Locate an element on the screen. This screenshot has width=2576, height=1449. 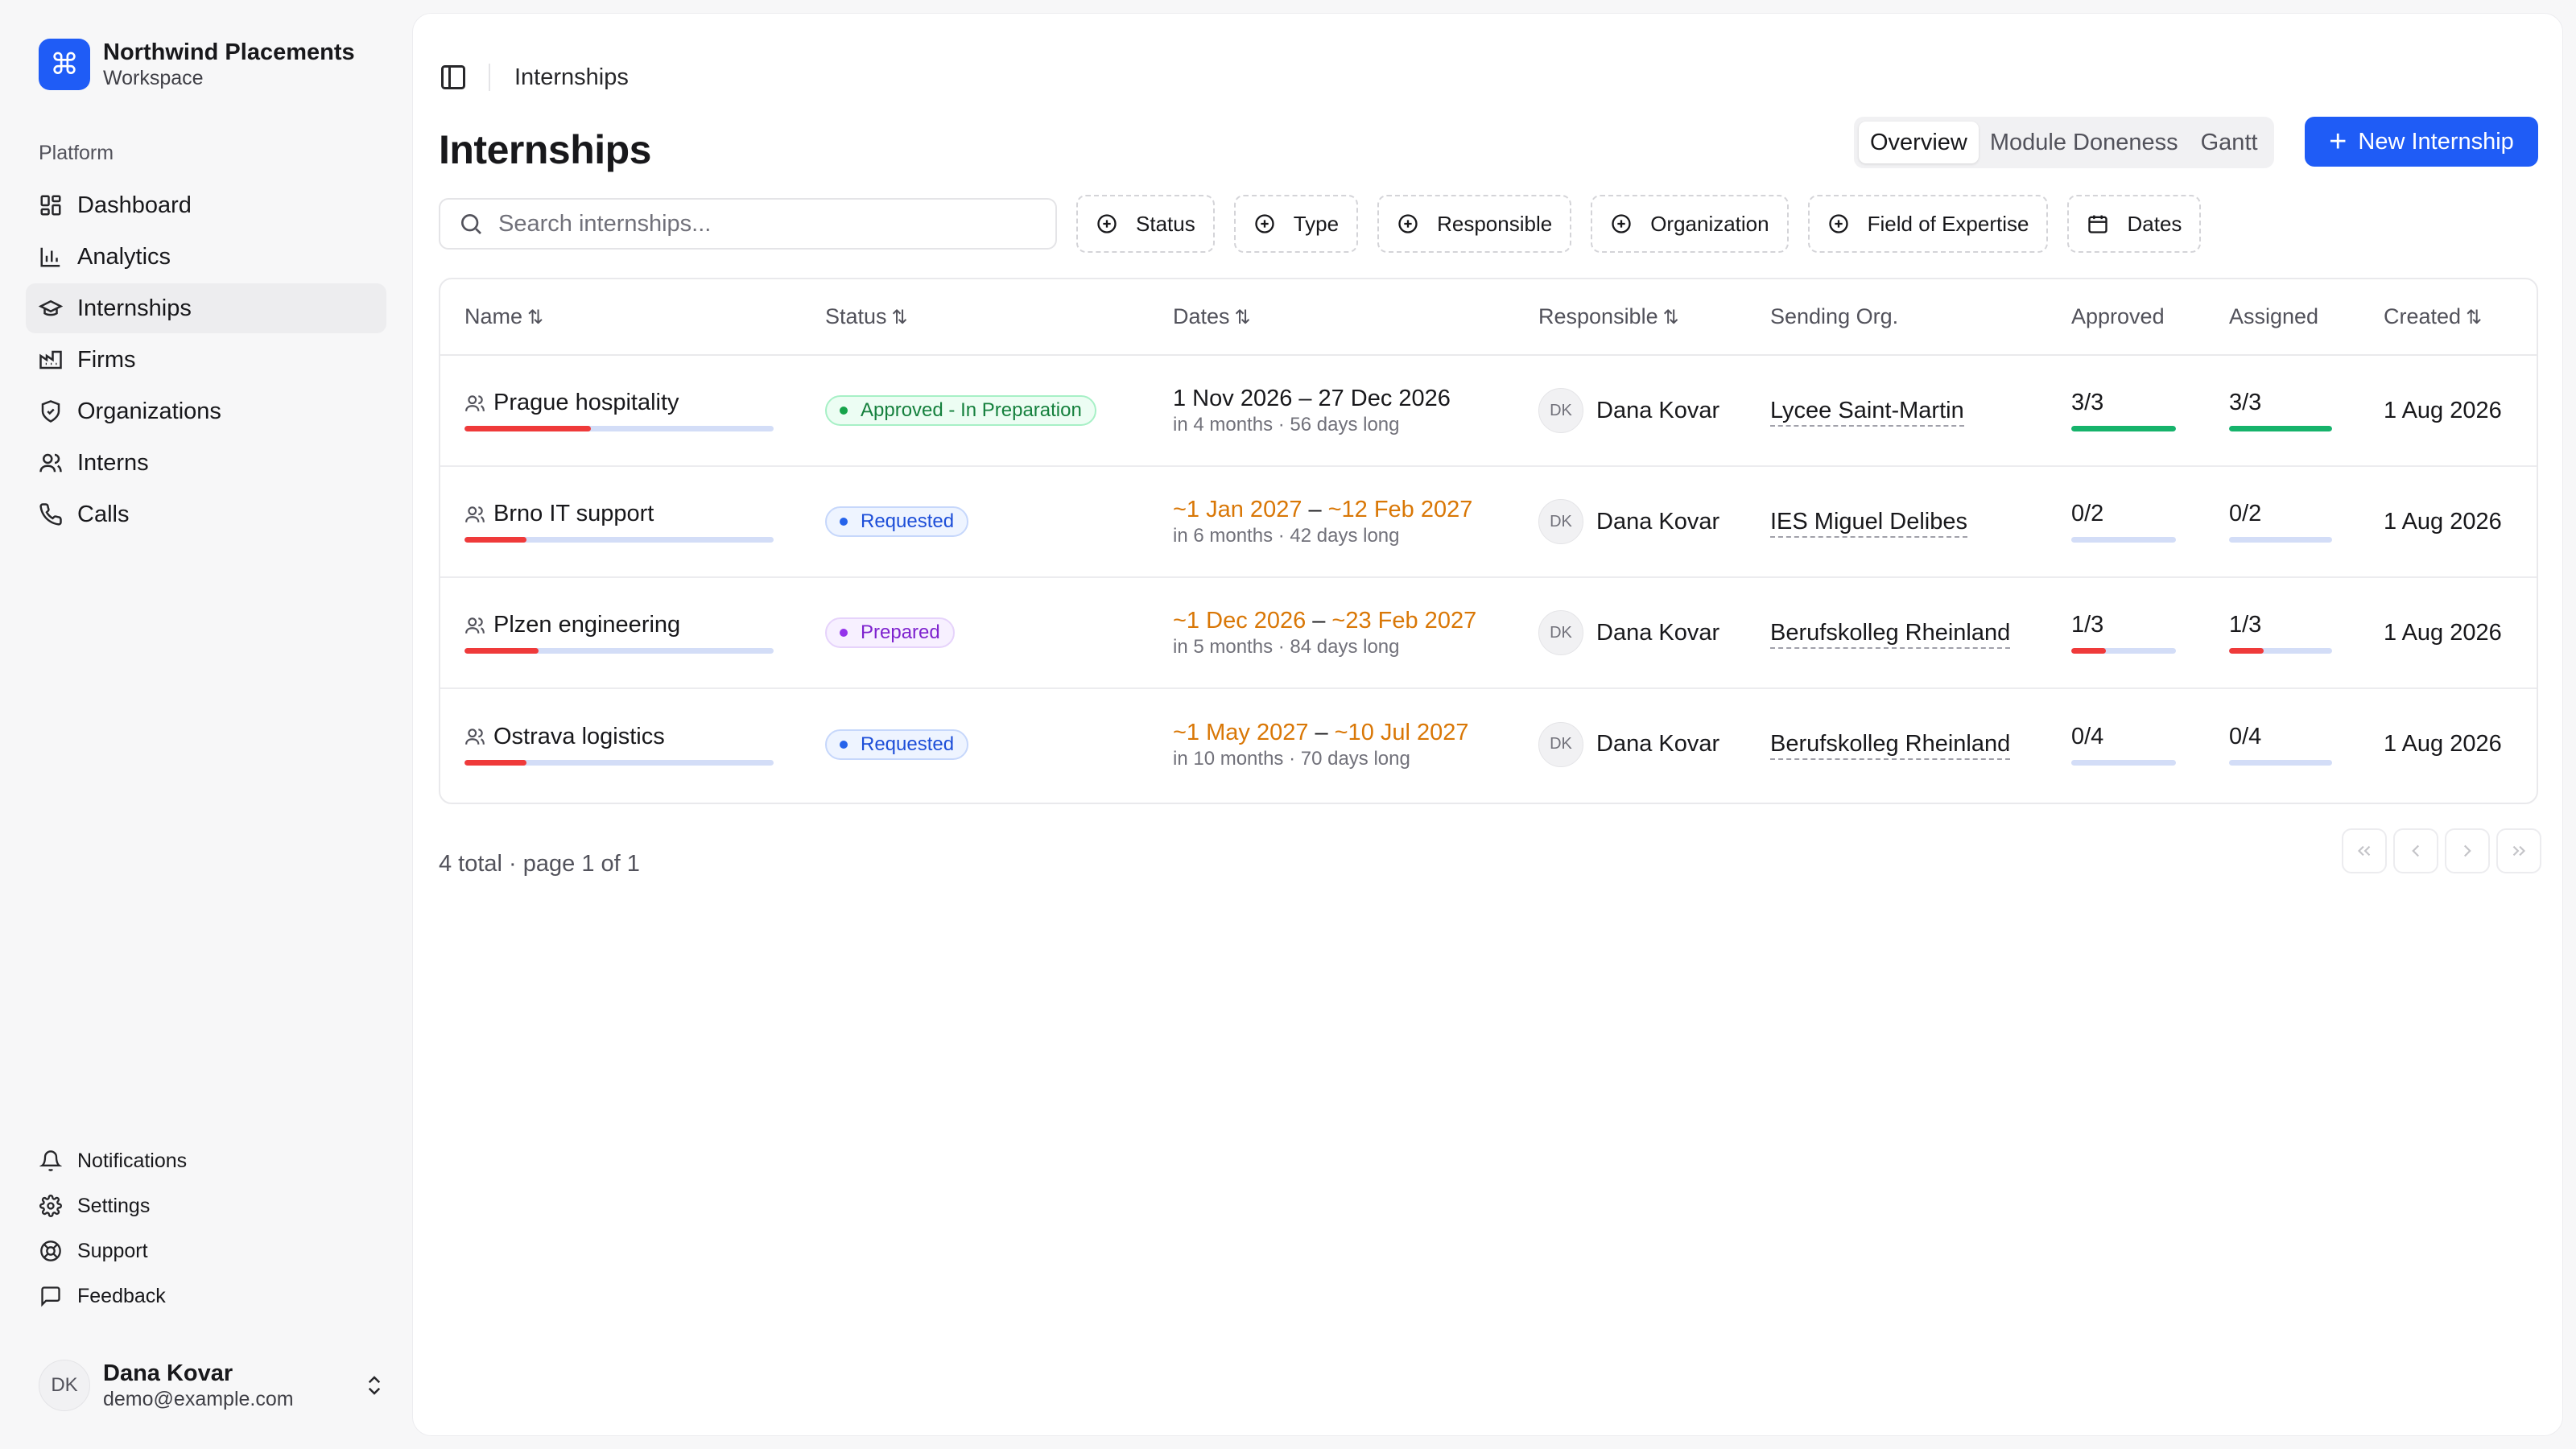
sidebar-item-dashboard: Dashboard is located at coordinates (206, 205).